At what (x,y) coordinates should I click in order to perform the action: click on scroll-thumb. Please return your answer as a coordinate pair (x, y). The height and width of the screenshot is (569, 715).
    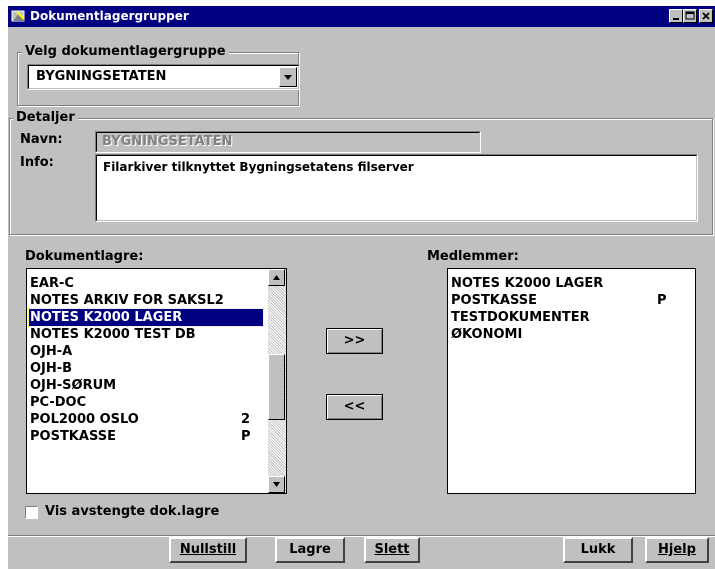
    Looking at the image, I should click on (276, 387).